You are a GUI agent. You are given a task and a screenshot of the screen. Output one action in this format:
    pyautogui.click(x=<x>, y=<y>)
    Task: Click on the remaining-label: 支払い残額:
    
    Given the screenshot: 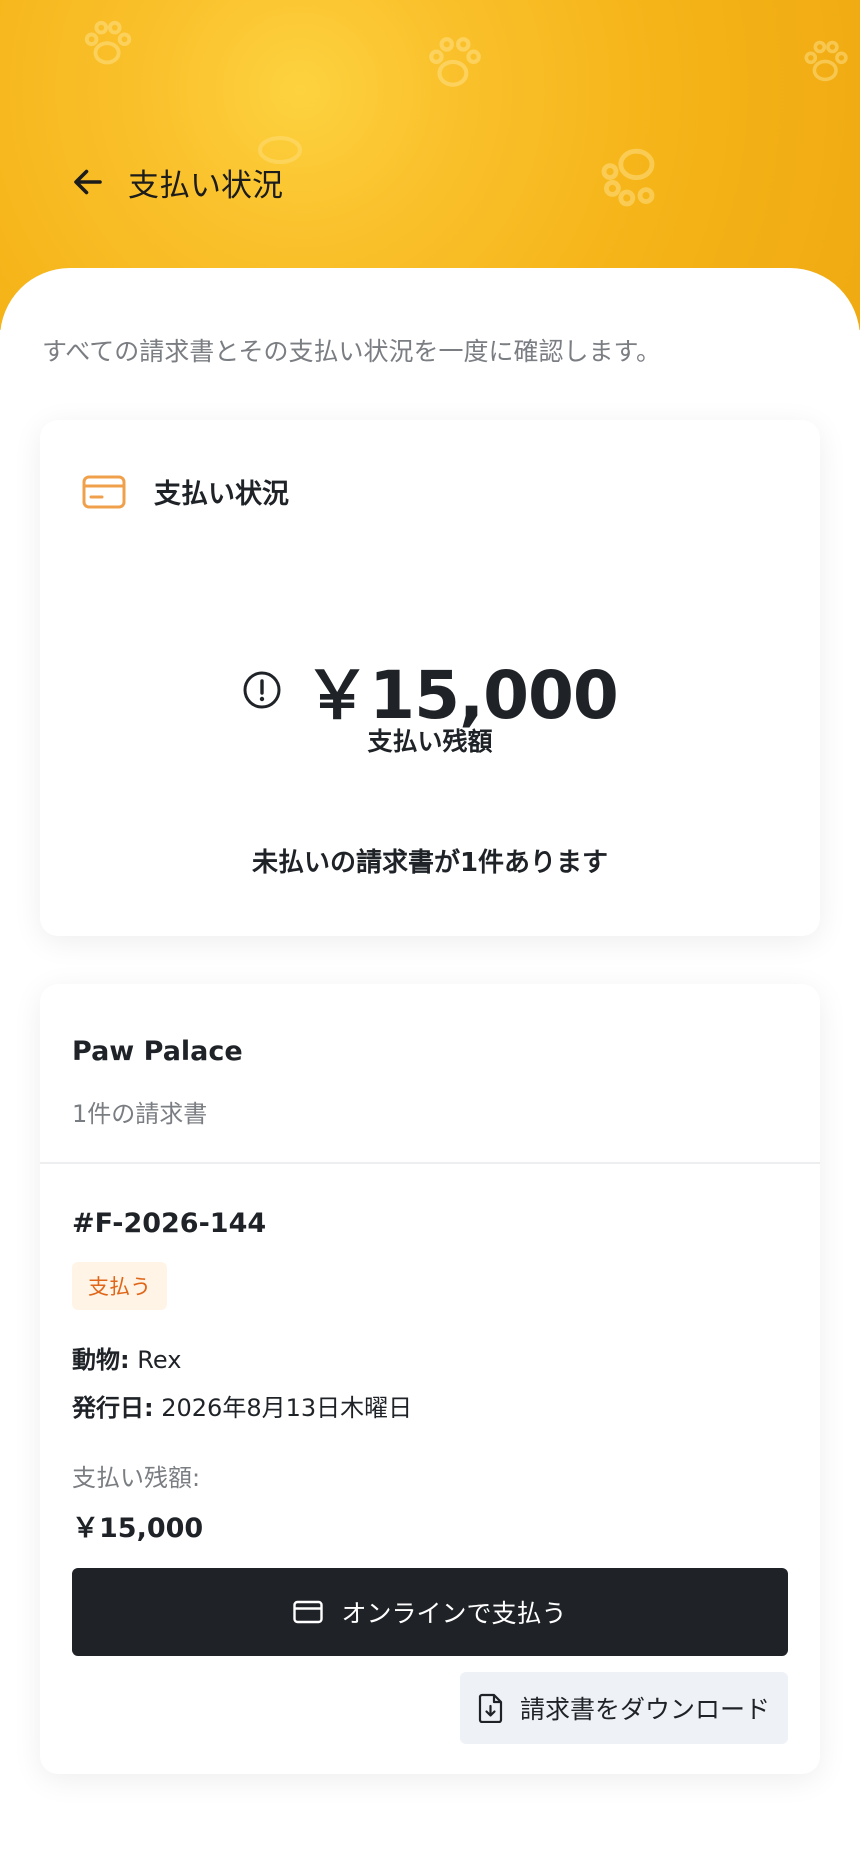 What is the action you would take?
    pyautogui.click(x=136, y=1478)
    